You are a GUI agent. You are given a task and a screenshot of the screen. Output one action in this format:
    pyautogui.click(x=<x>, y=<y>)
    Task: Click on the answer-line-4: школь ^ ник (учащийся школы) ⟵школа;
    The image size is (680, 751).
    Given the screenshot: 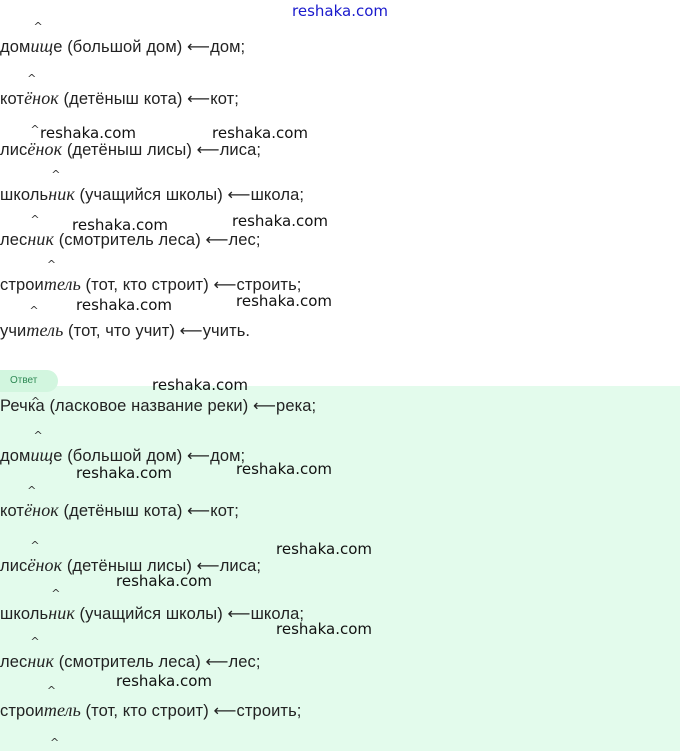 What is the action you would take?
    pyautogui.click(x=152, y=605)
    